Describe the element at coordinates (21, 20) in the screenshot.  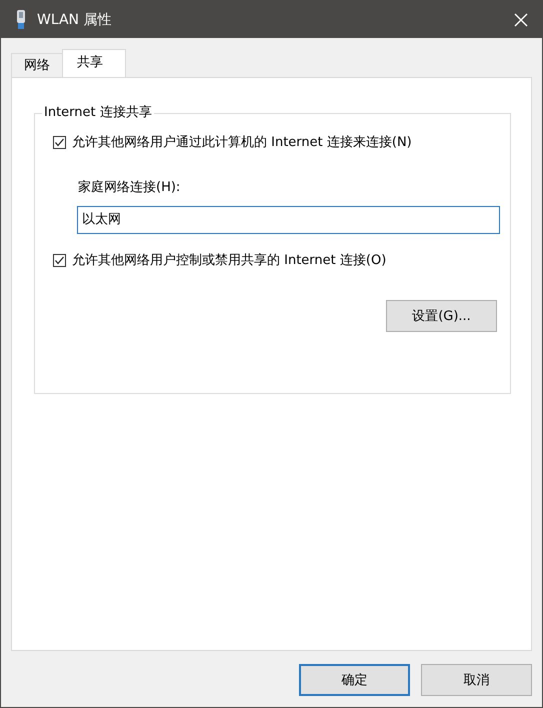
I see `network-adapter-icon` at that location.